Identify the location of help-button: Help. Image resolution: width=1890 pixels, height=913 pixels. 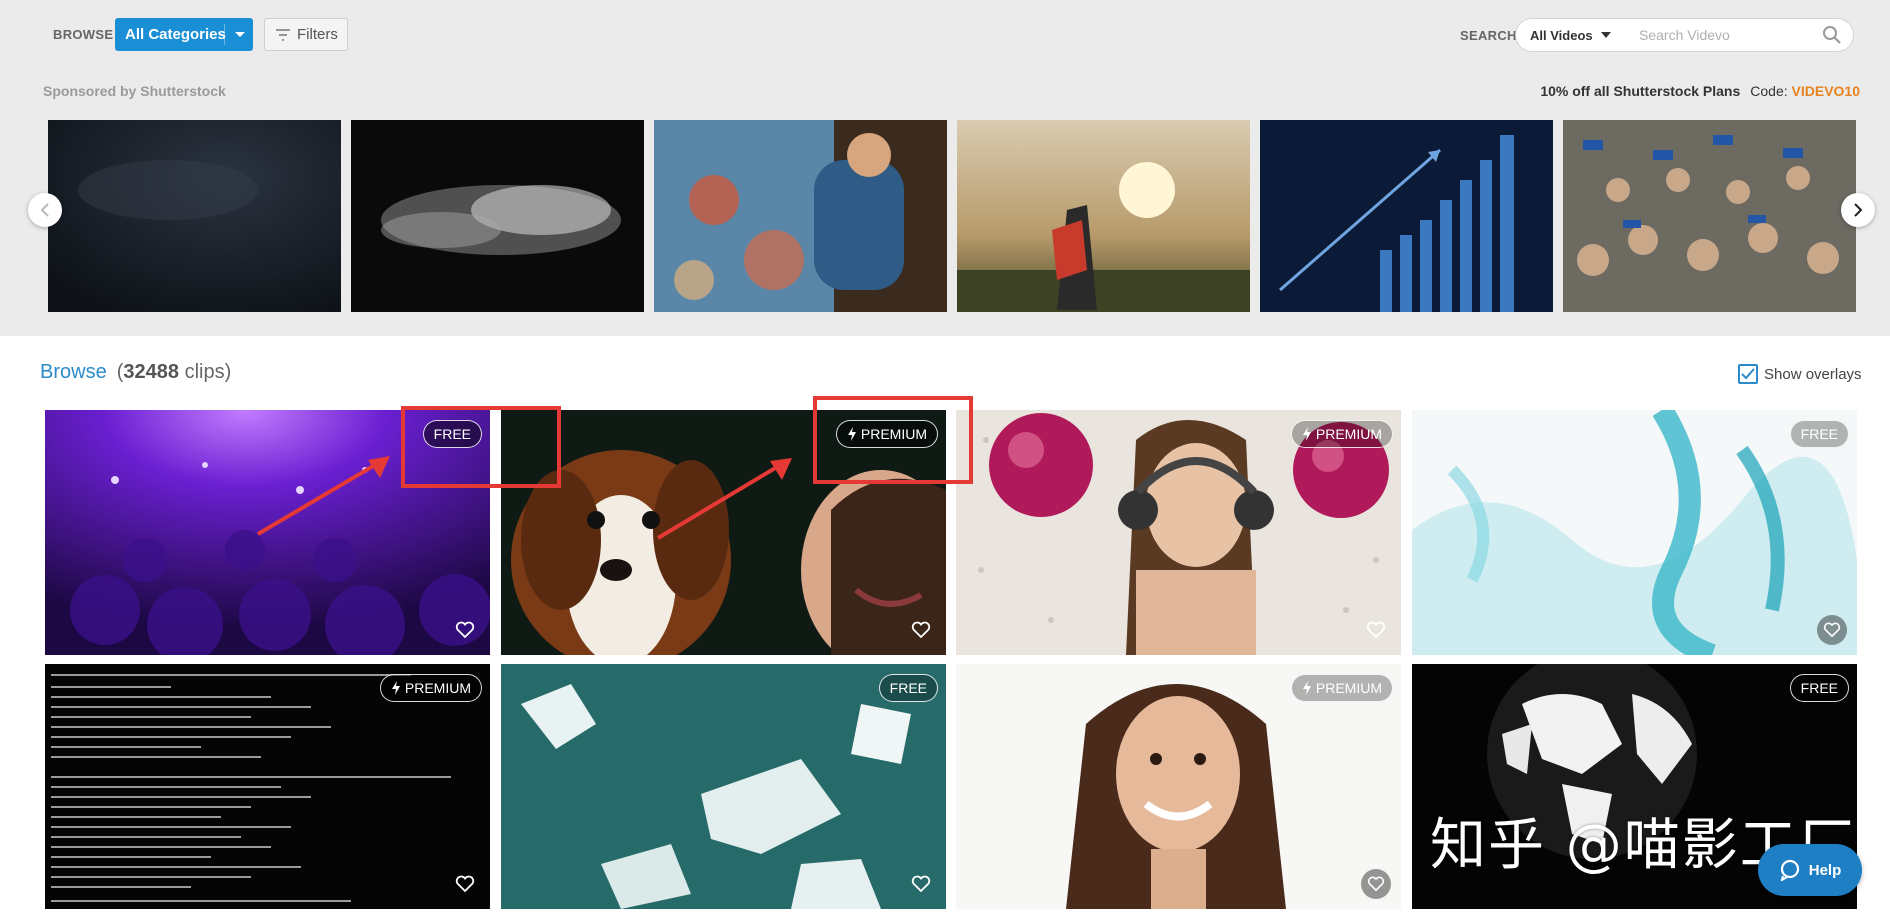
(1810, 870).